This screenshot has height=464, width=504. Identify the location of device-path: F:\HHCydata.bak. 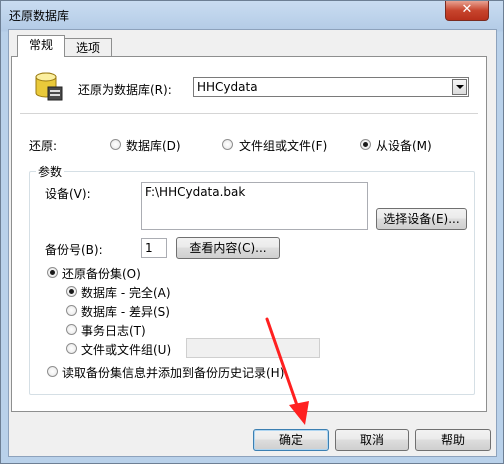
(195, 192).